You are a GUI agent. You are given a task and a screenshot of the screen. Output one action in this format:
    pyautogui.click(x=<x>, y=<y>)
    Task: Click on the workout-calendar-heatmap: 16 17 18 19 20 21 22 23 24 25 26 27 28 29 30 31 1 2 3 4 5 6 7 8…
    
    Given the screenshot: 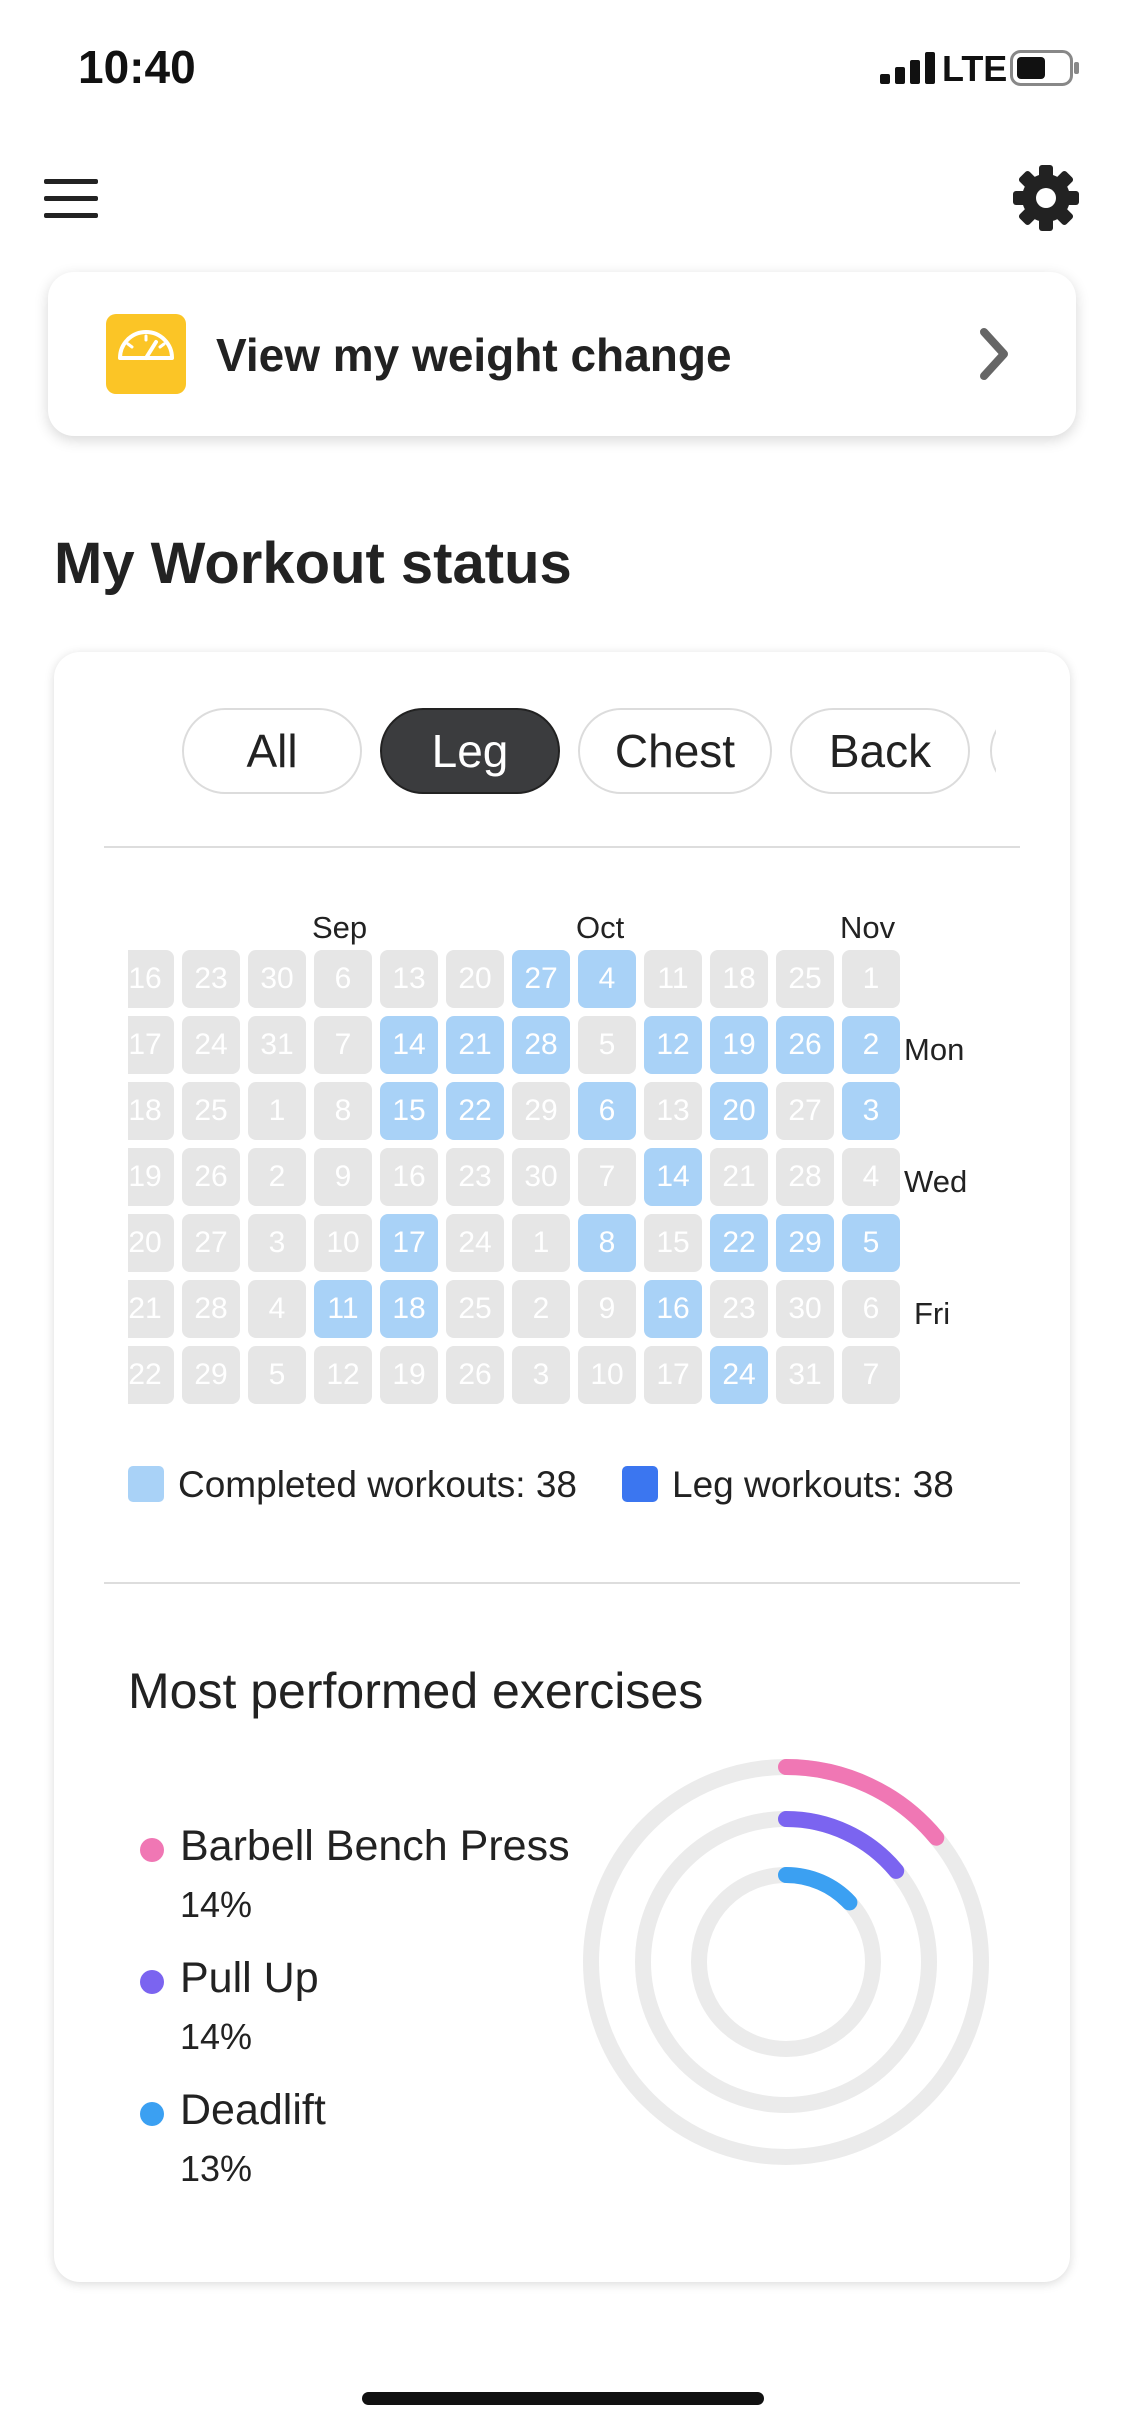 What is the action you would take?
    pyautogui.click(x=543, y=1181)
    